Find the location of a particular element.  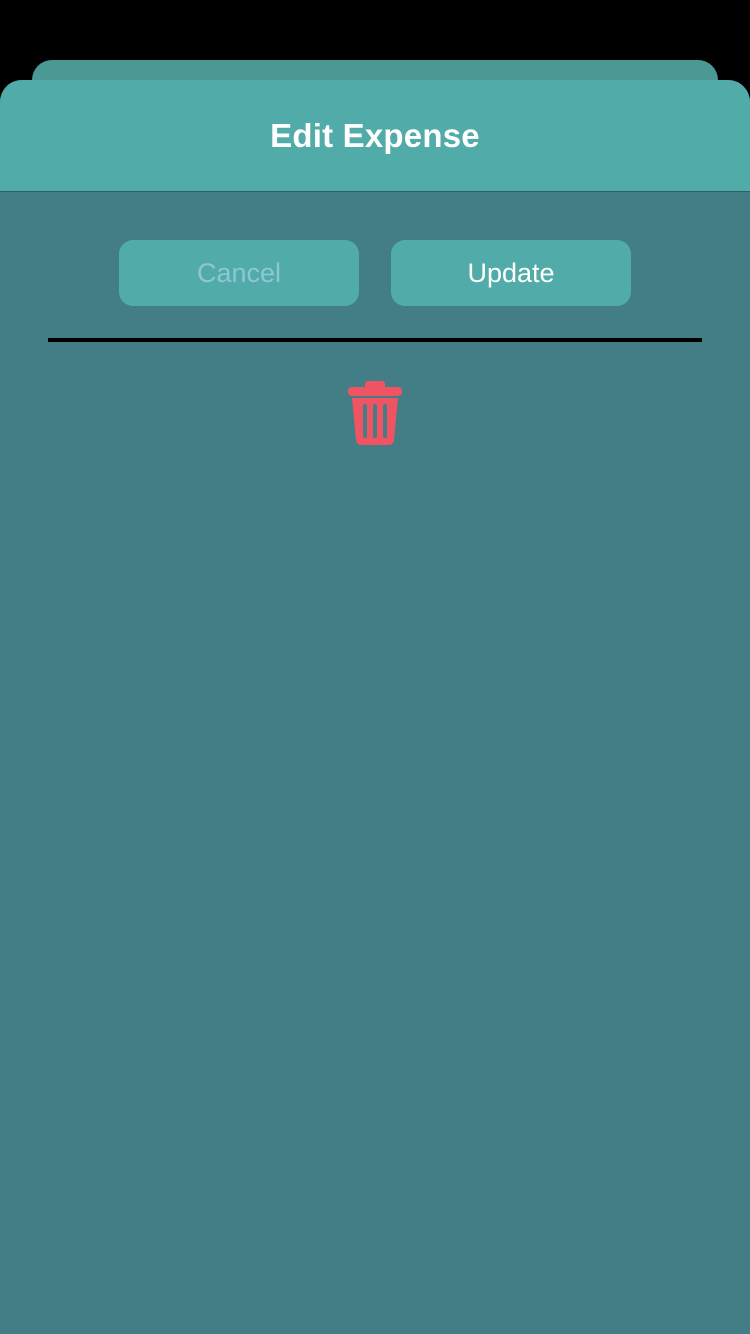

delete-button is located at coordinates (375, 413).